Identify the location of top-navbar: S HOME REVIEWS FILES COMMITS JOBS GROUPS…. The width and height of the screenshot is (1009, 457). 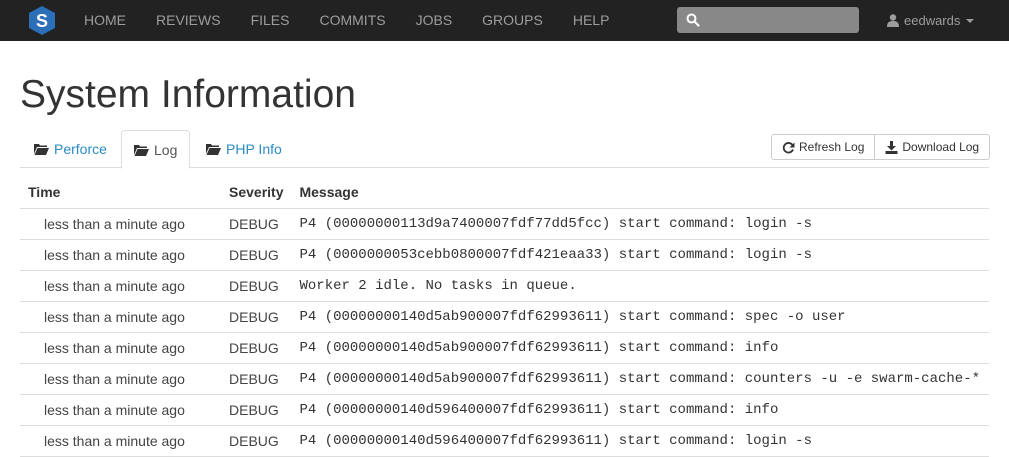
(504, 20).